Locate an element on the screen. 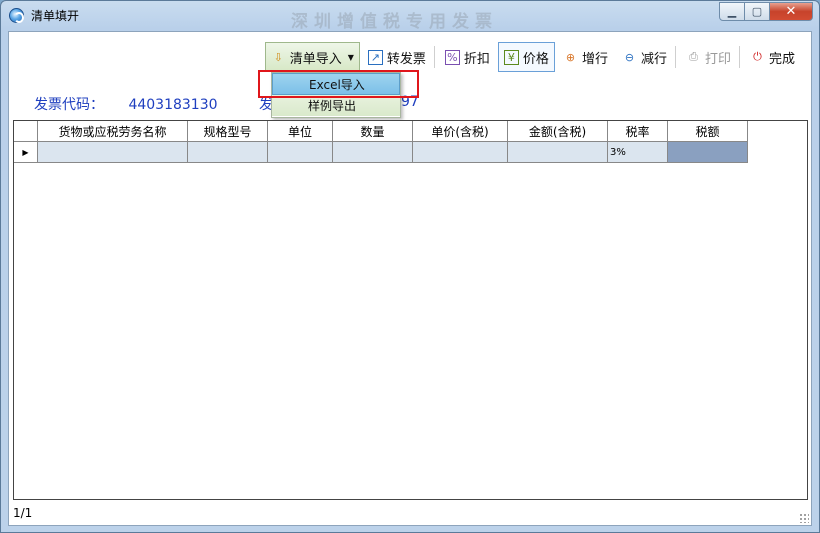 The image size is (820, 533). app-icon is located at coordinates (16, 15).